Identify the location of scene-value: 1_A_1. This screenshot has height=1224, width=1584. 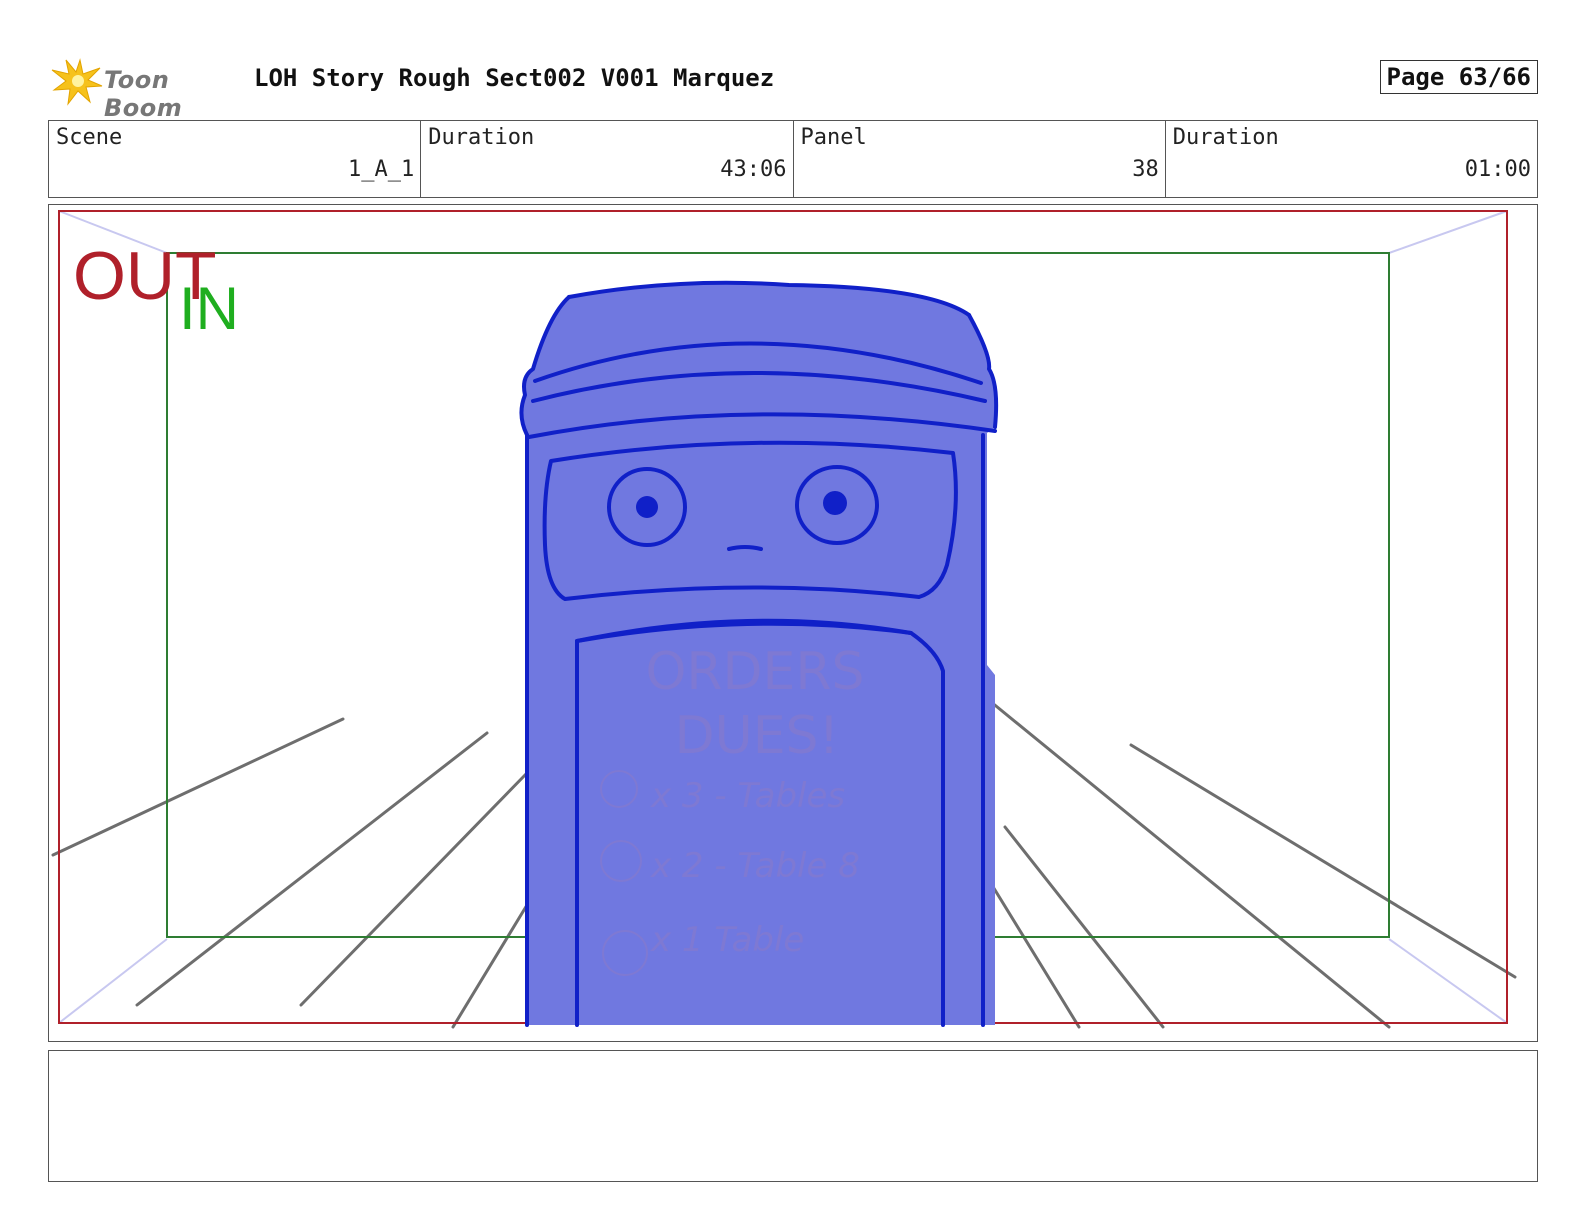
(381, 169).